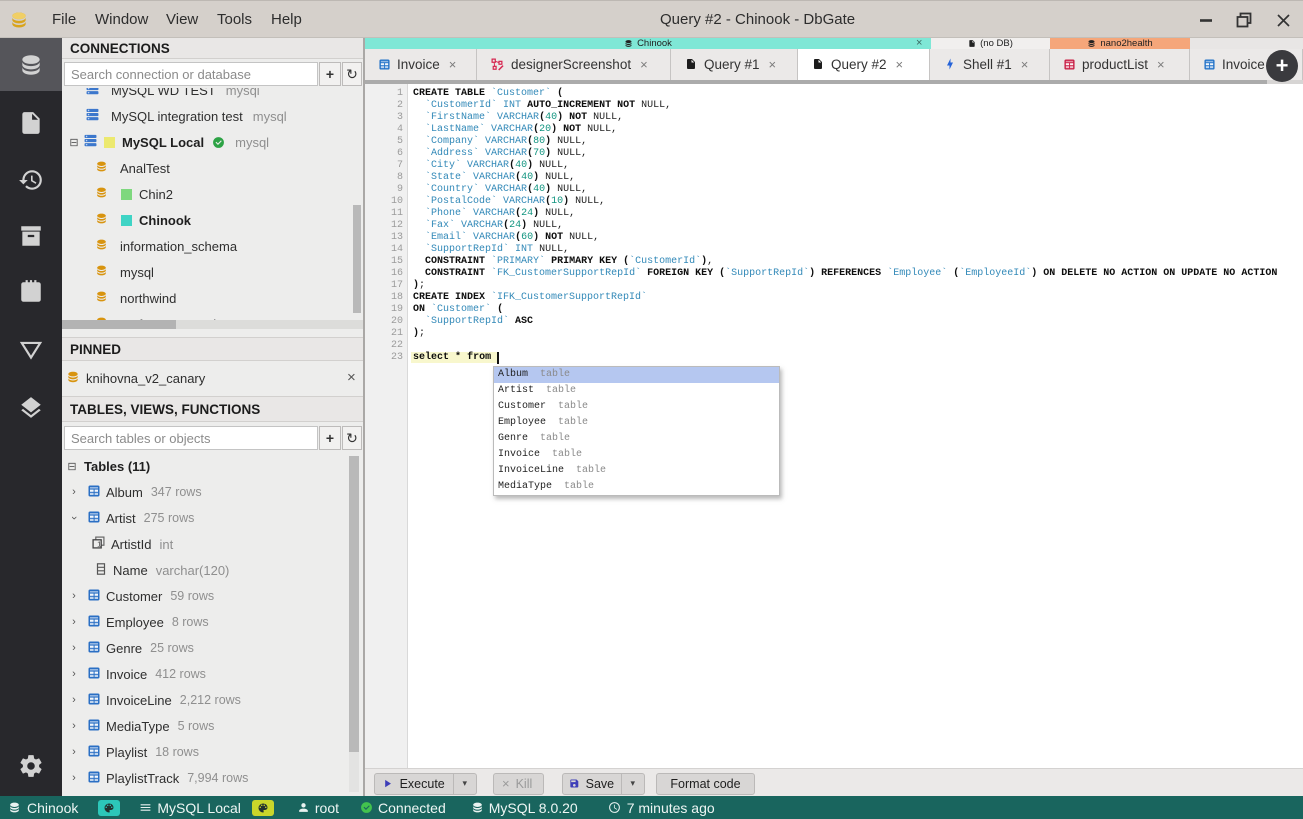  I want to click on svg-text: 1, so click(99, 543).